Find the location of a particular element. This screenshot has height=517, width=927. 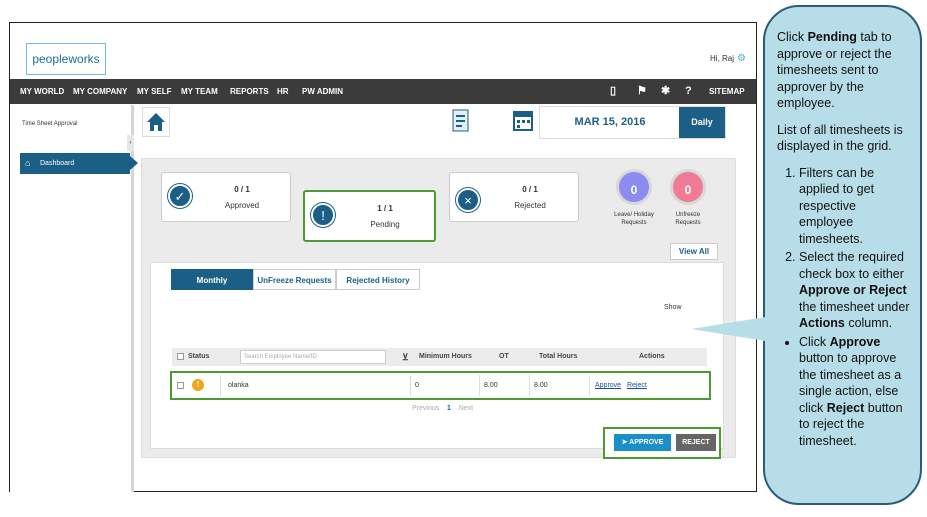

home-button is located at coordinates (156, 122).